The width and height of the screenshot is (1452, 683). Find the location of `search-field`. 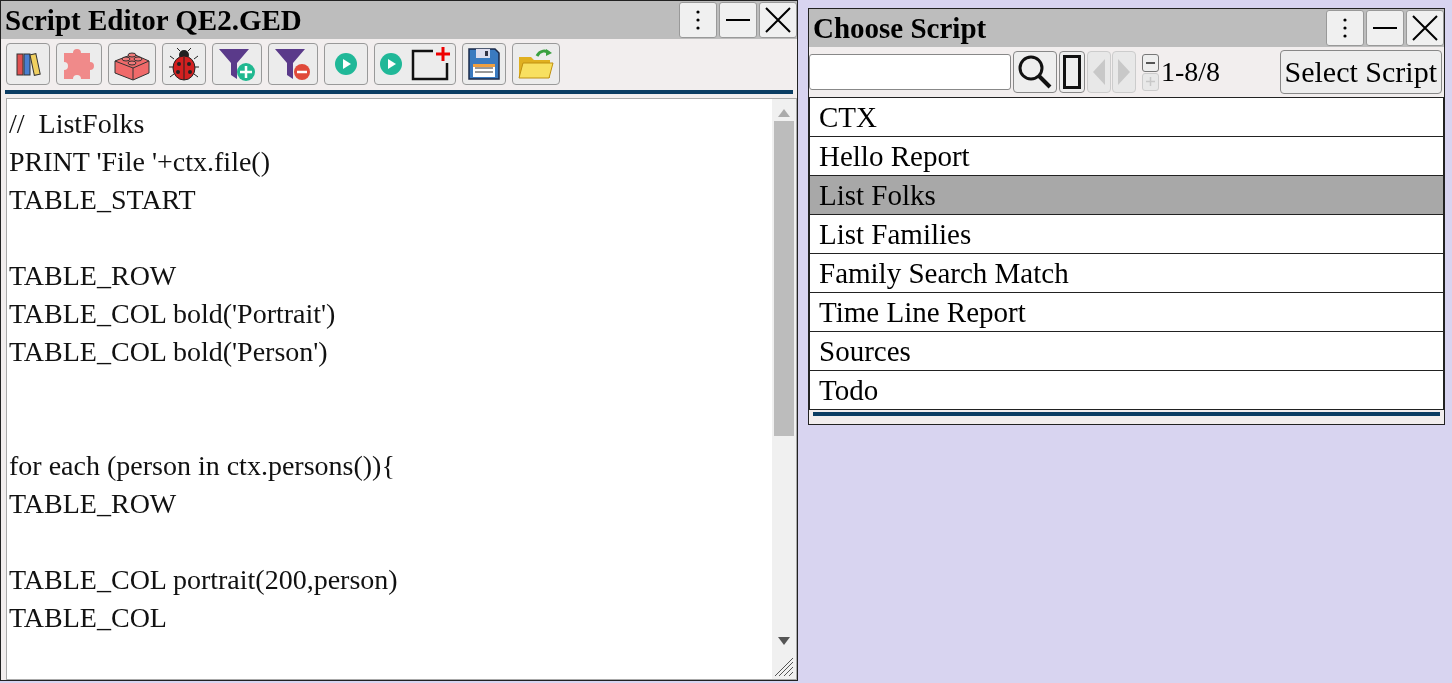

search-field is located at coordinates (910, 72).